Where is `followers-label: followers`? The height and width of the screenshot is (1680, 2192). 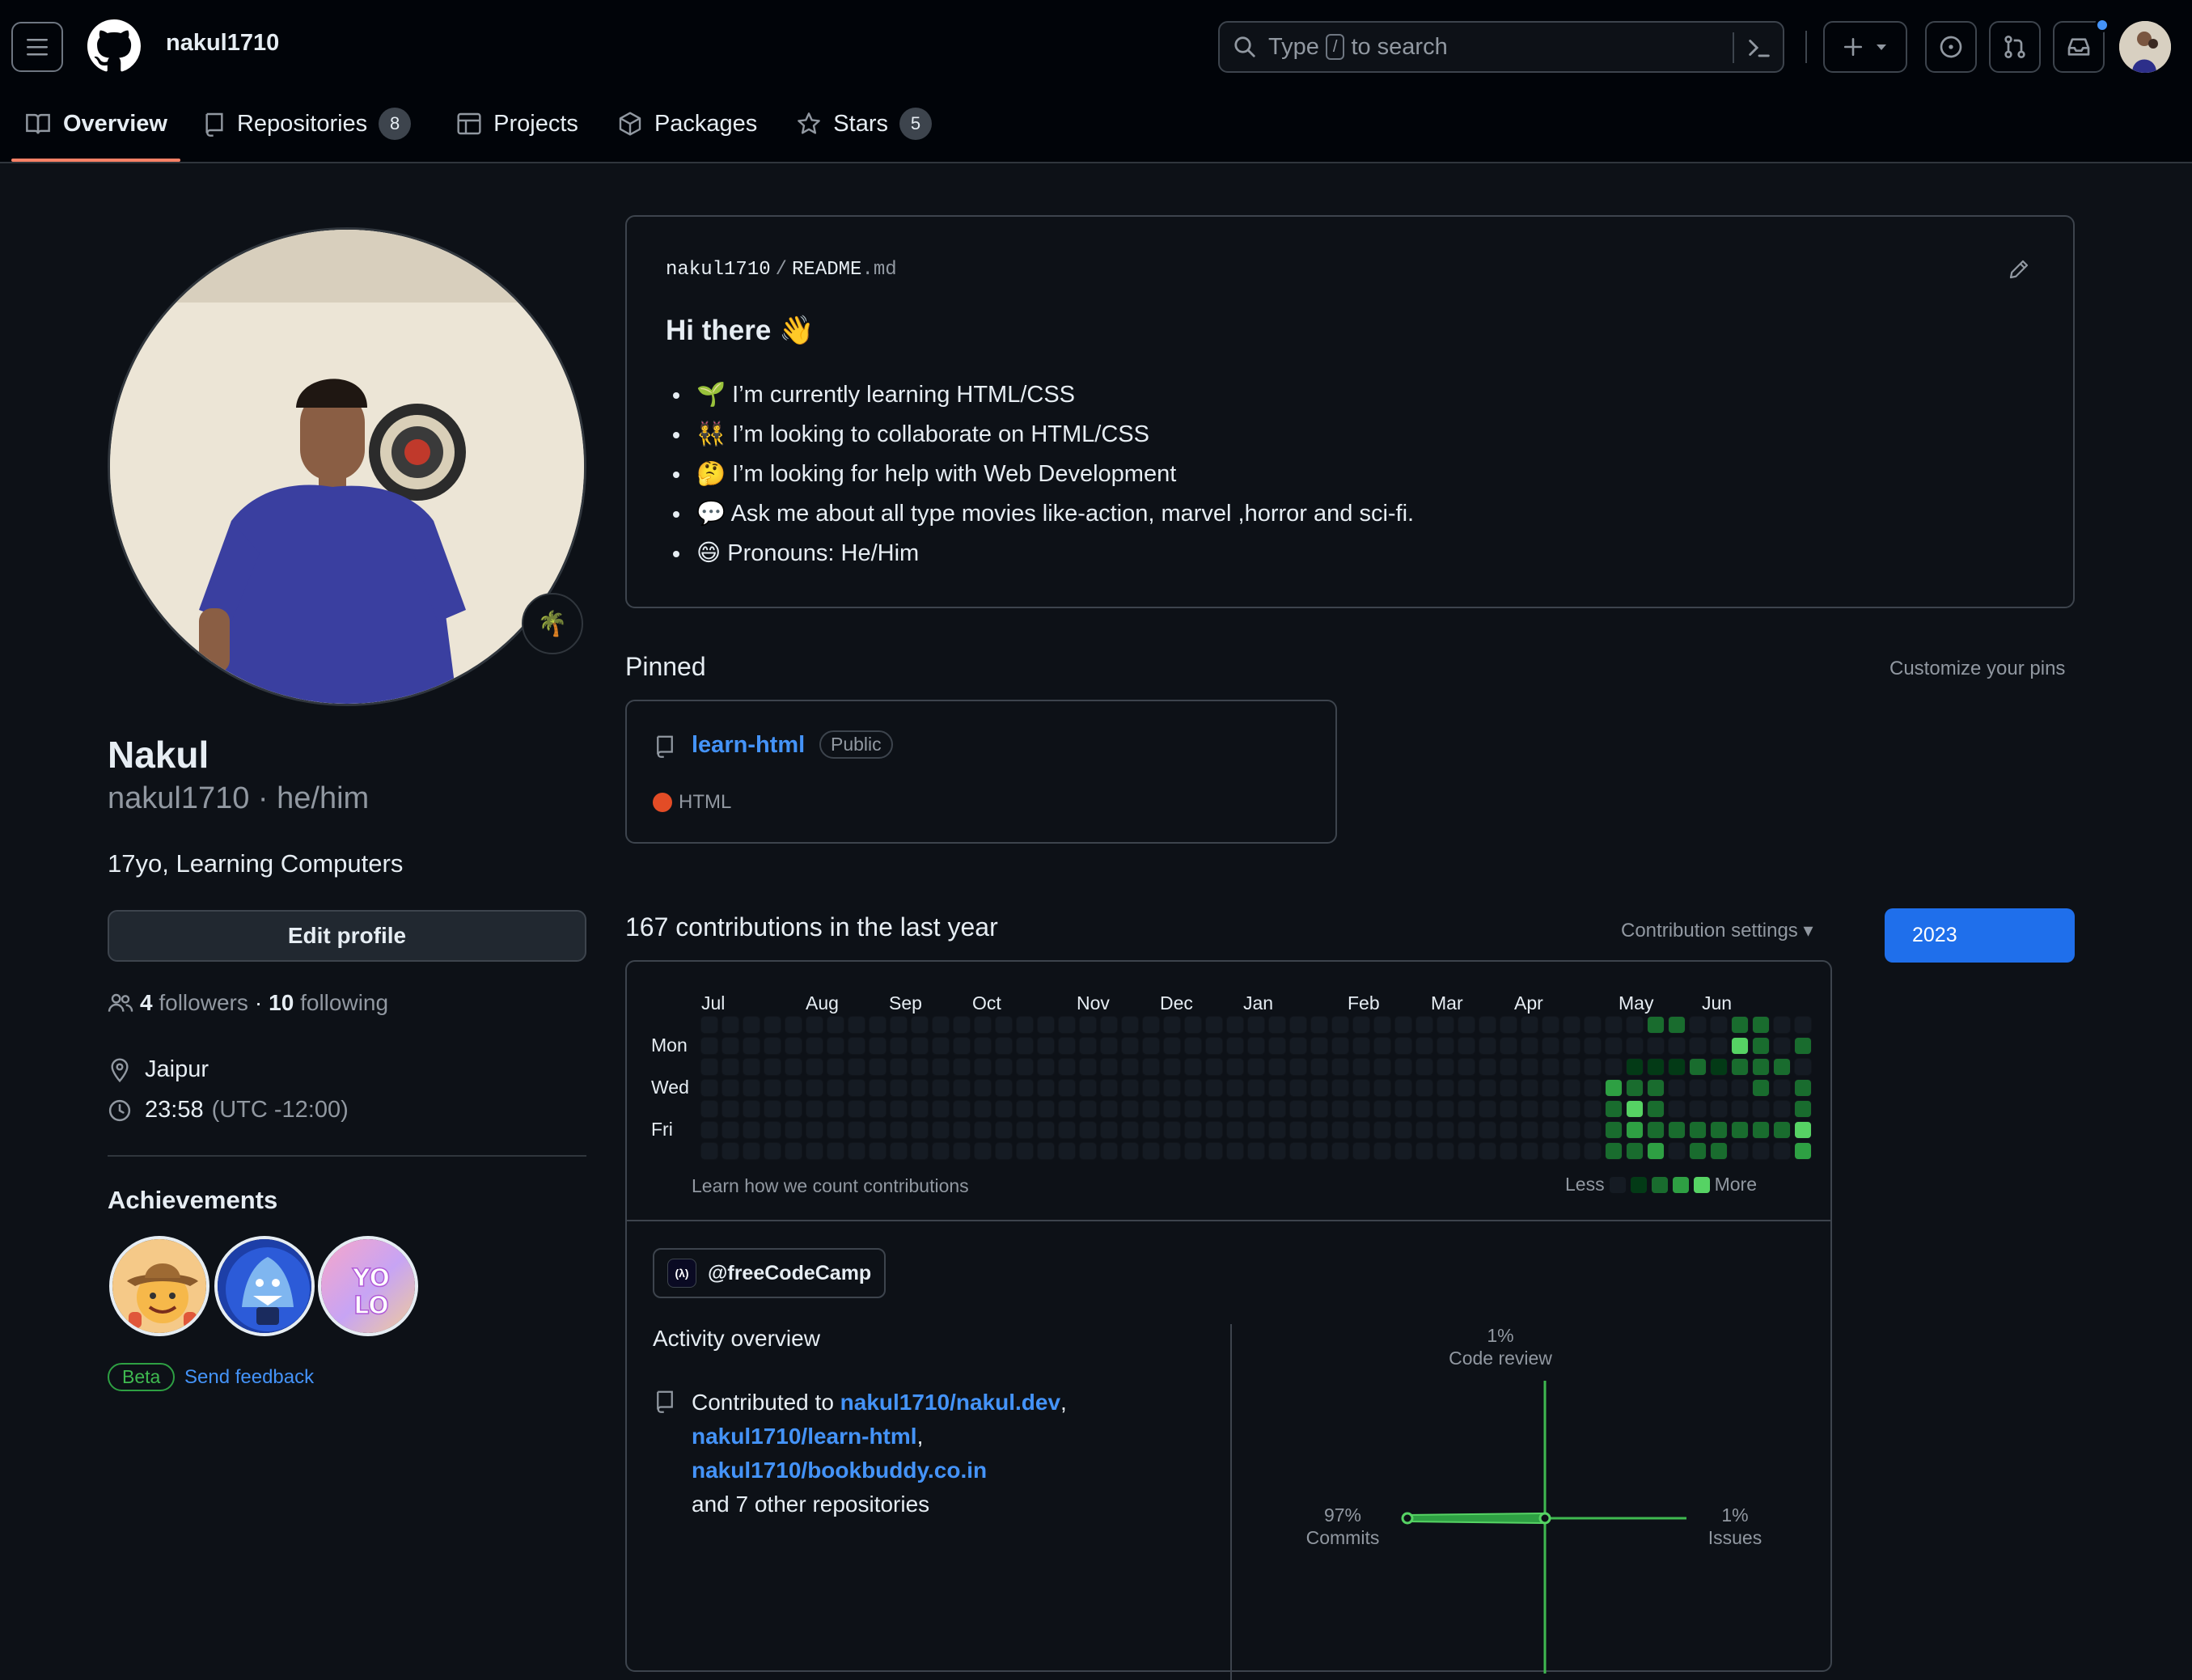 followers-label: followers is located at coordinates (203, 1002).